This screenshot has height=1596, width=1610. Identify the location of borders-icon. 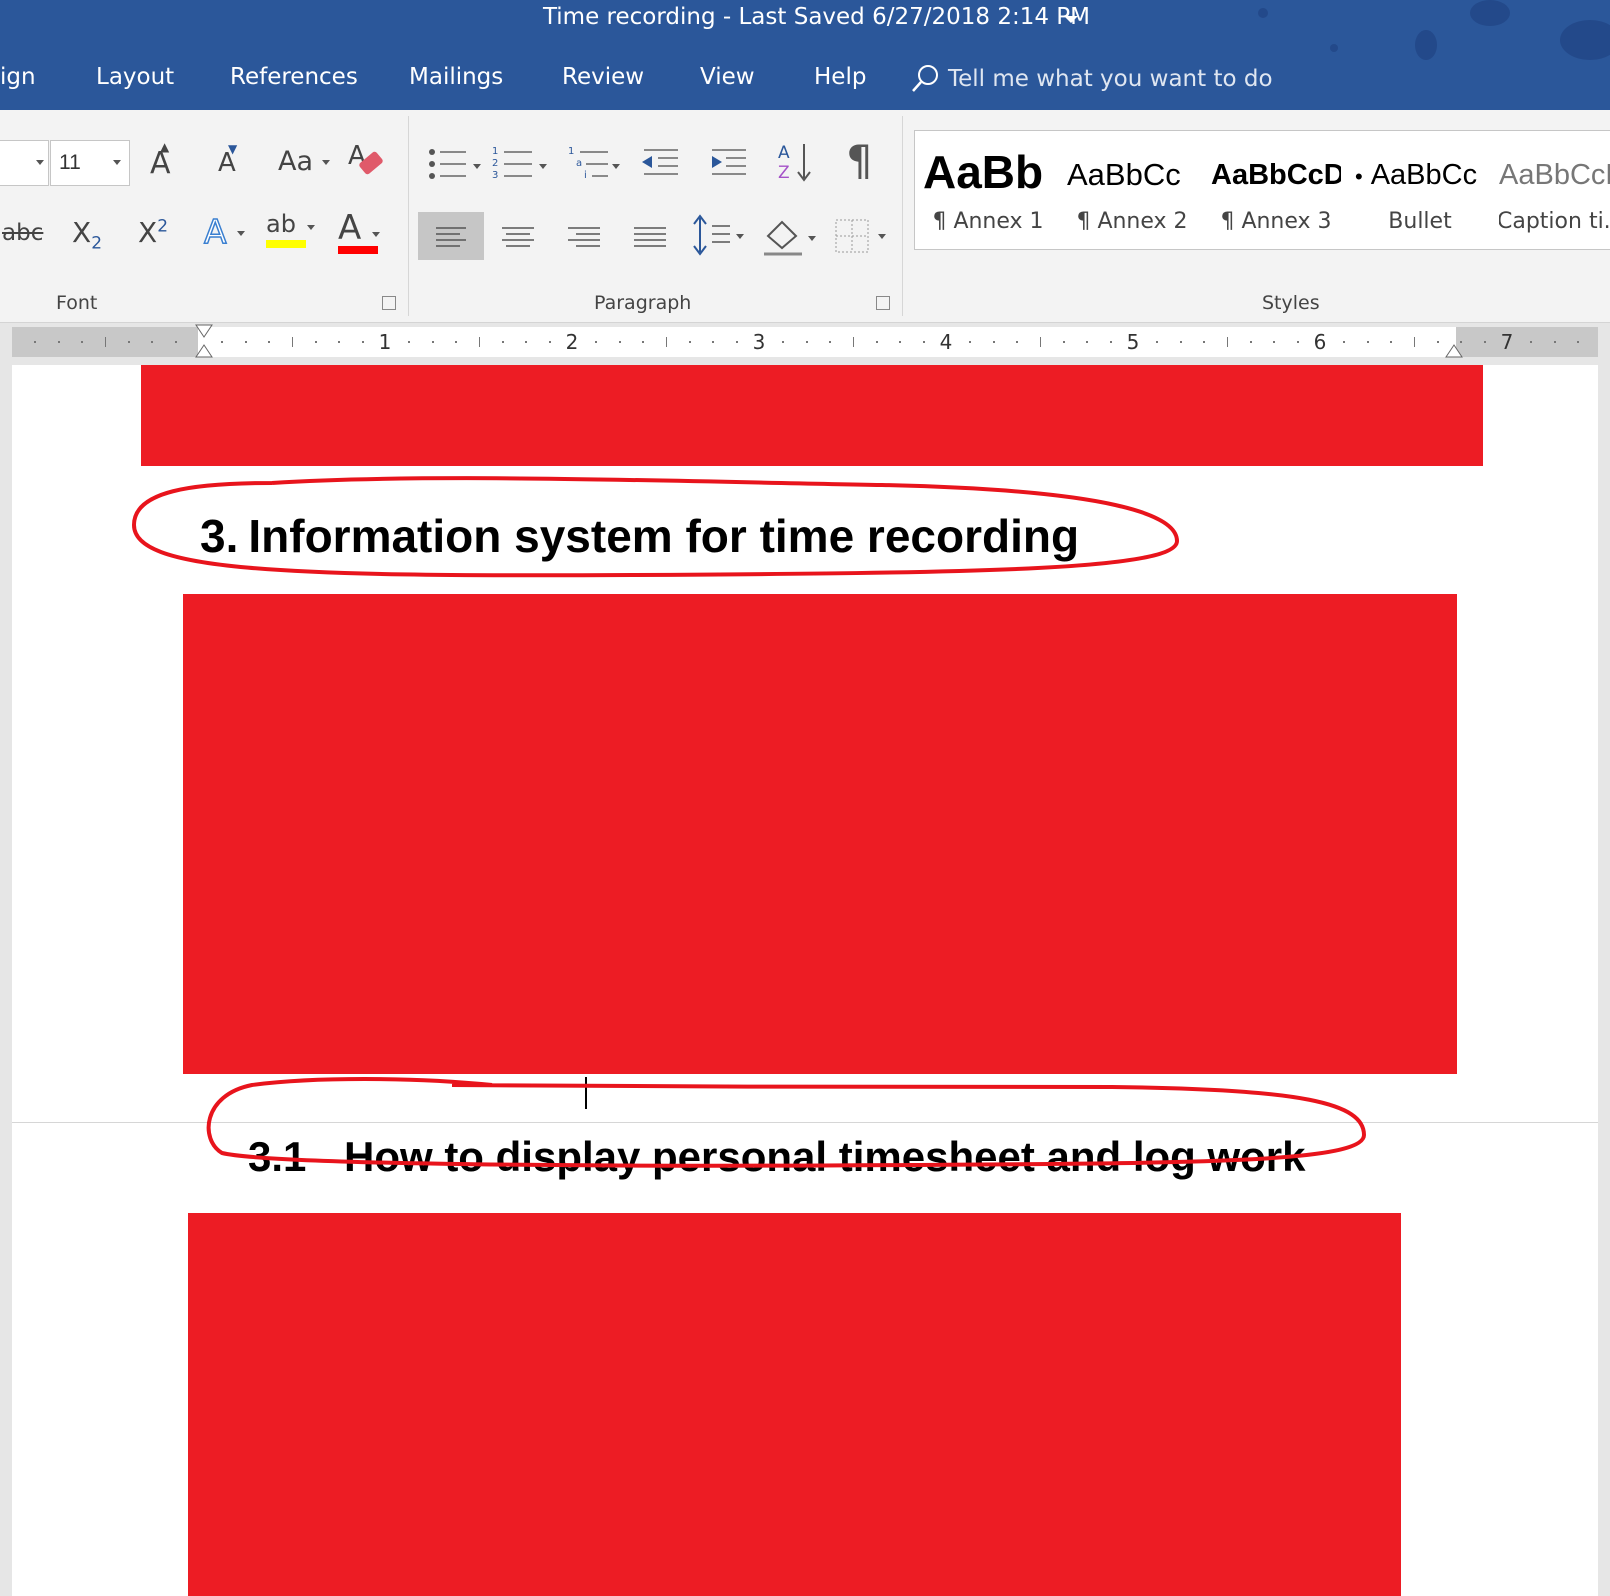
(860, 236).